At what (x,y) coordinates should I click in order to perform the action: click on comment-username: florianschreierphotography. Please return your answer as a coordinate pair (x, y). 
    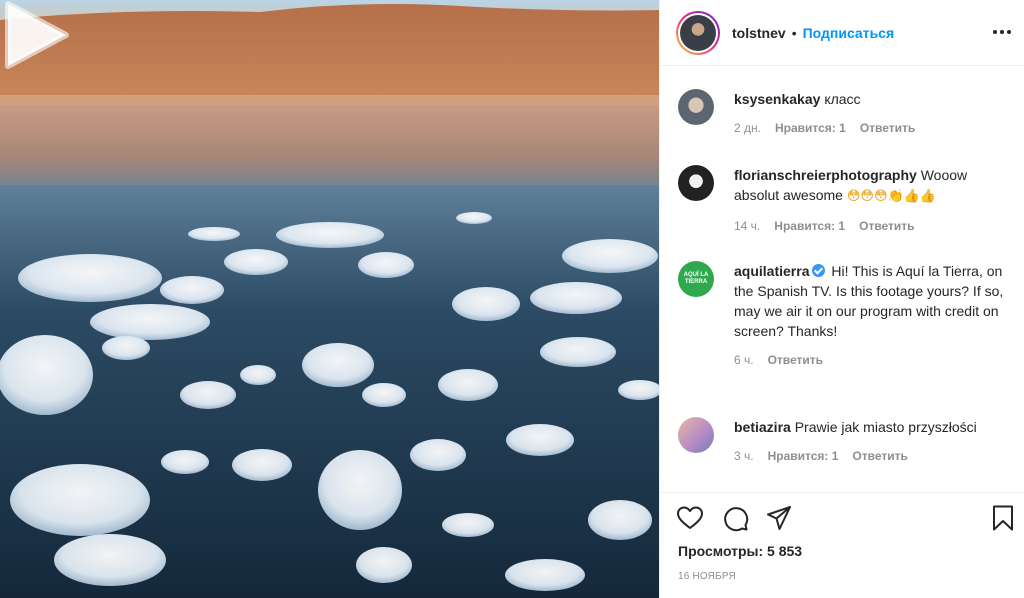
    Looking at the image, I should click on (825, 175).